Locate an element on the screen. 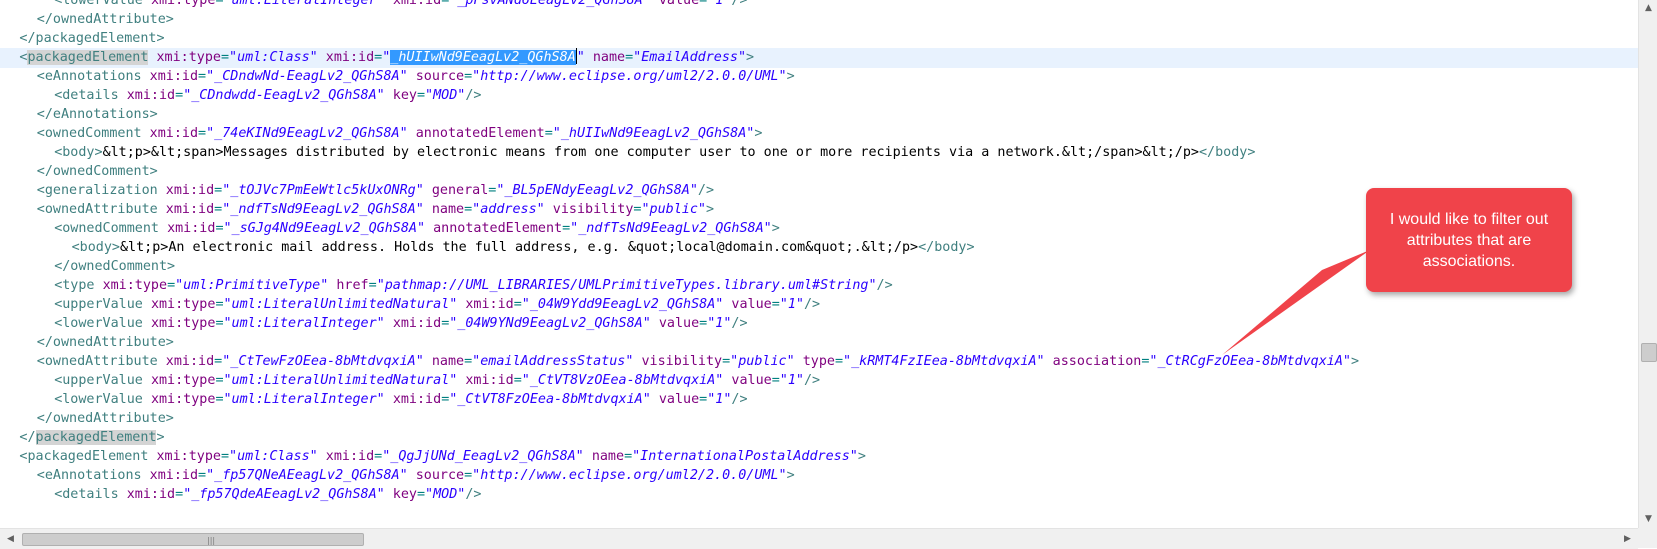  scroll-up-arrow-icon: ▲ is located at coordinates (1648, 8).